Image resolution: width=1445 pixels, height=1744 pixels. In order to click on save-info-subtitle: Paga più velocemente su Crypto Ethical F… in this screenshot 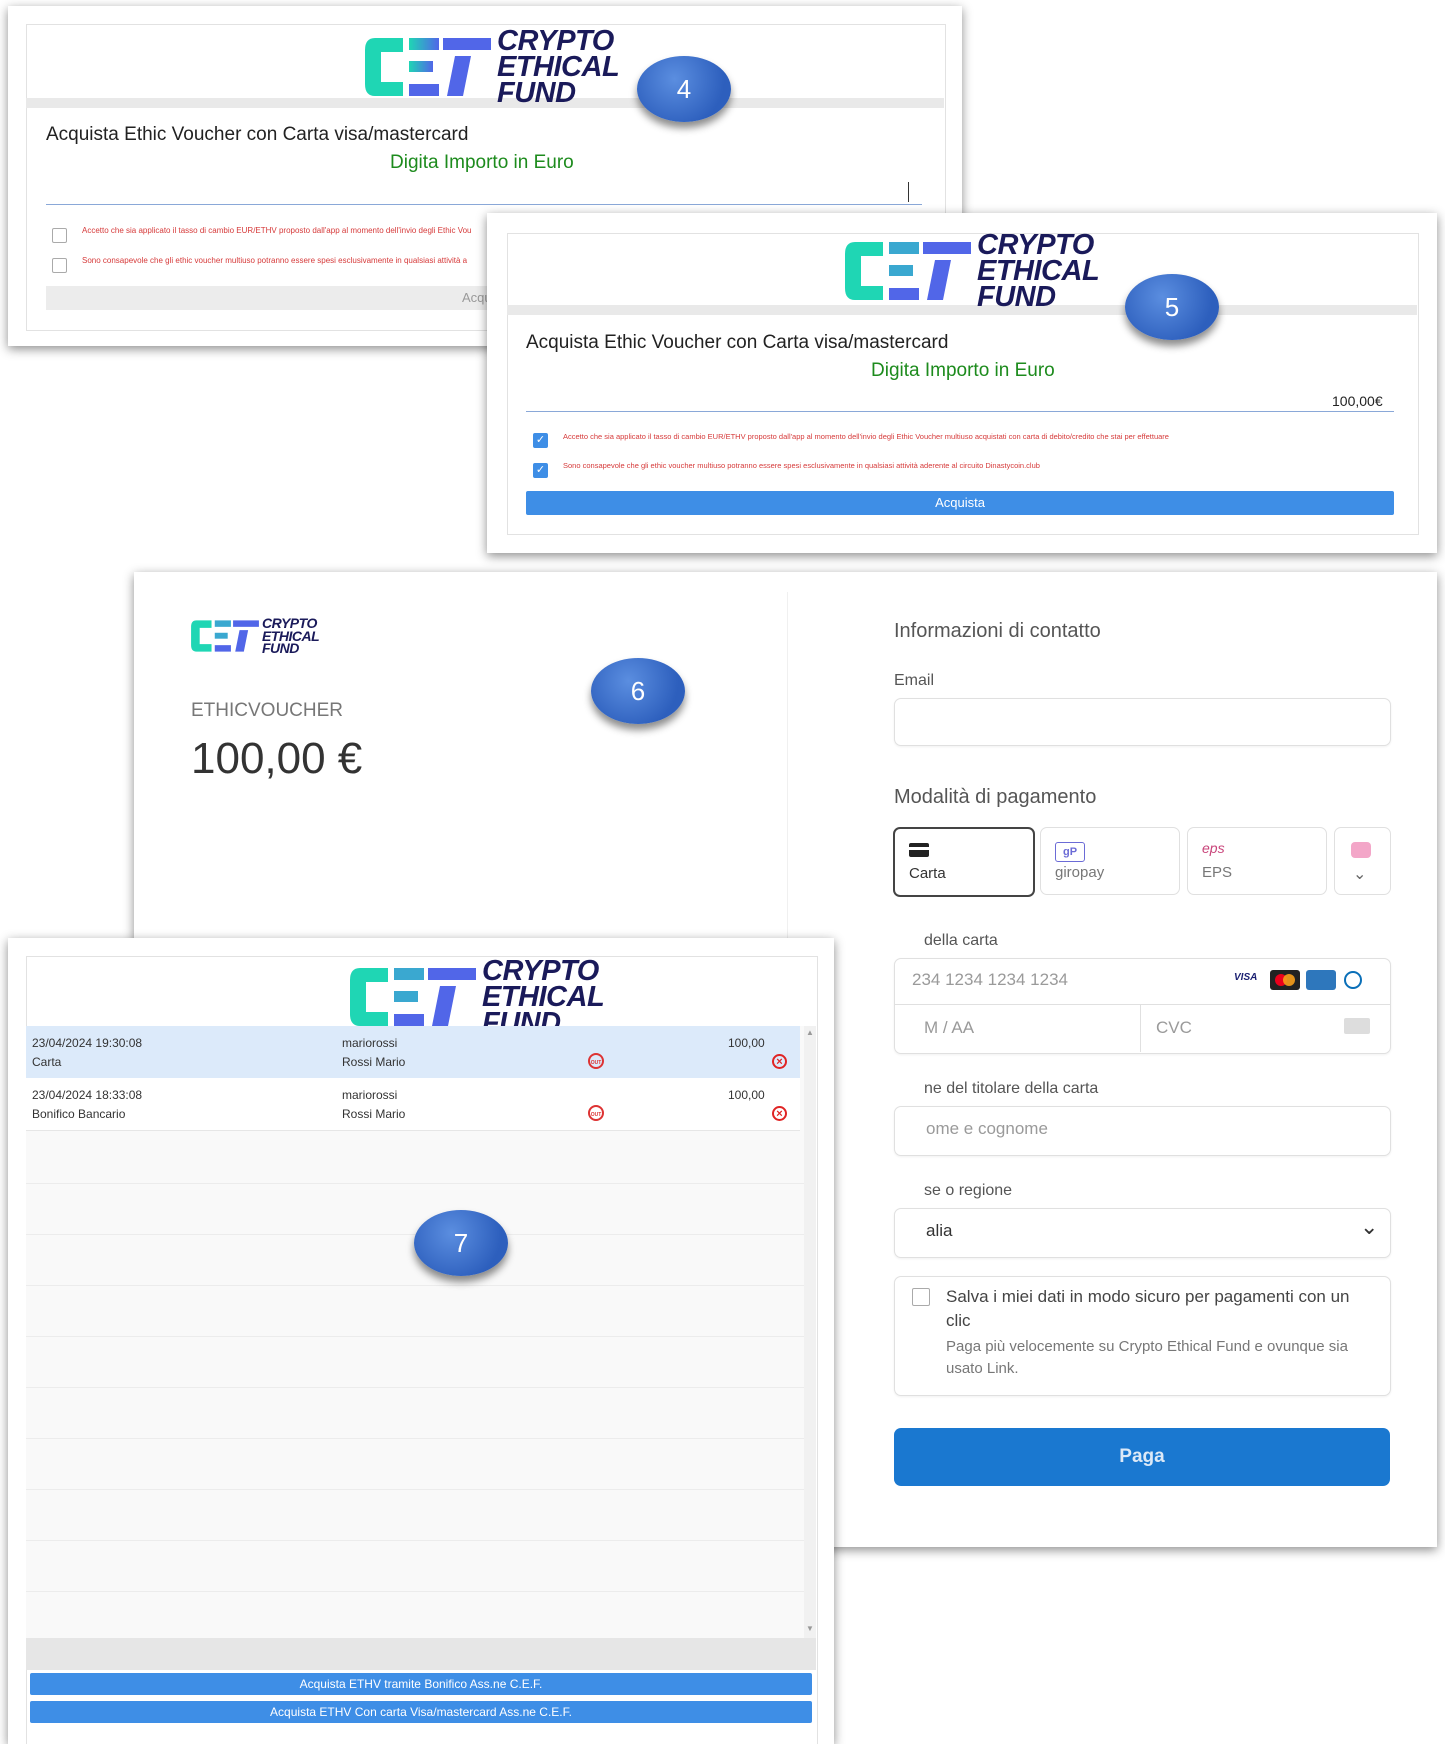, I will do `click(1147, 1357)`.